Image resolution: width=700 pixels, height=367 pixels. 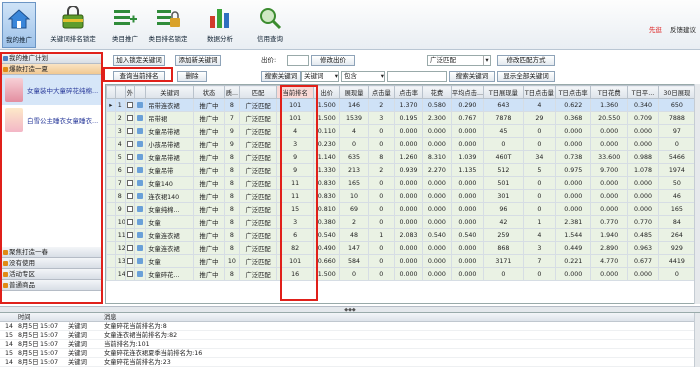 What do you see at coordinates (232, 196) in the screenshot?
I see `quality-cell: 8` at bounding box center [232, 196].